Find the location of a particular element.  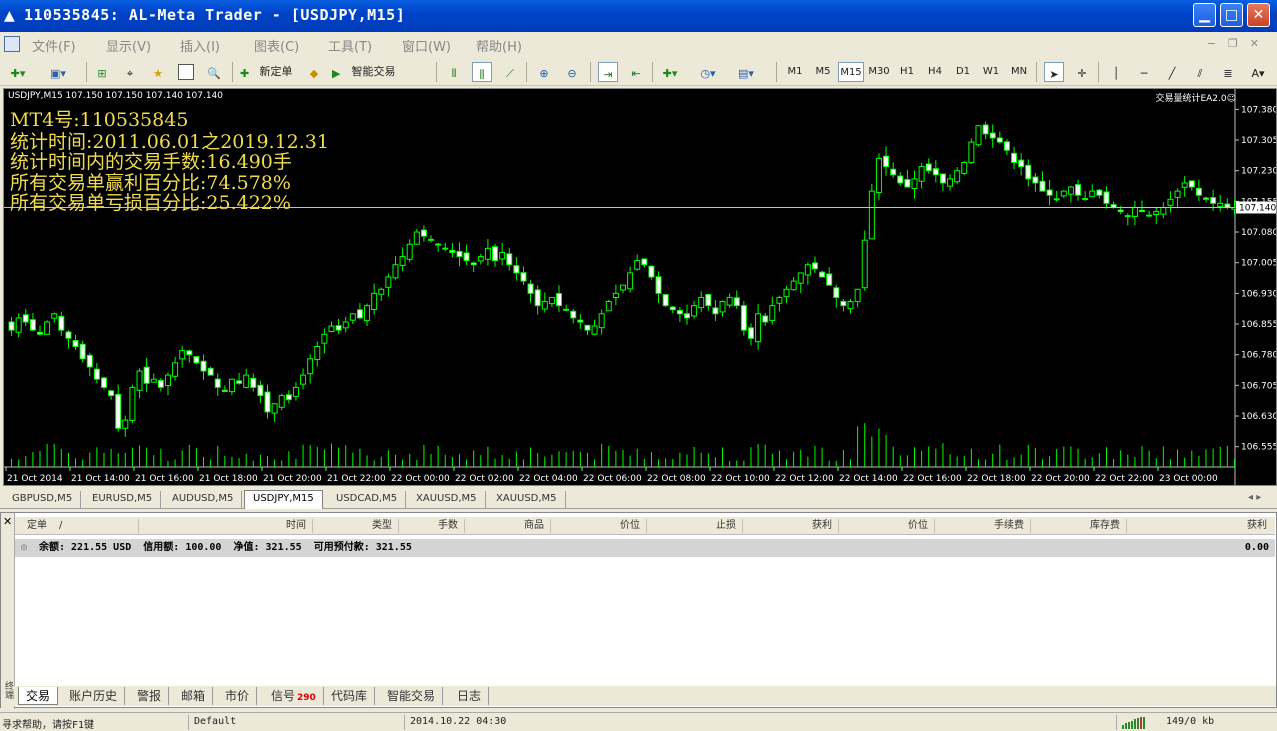

metaeditor-button: ◆ is located at coordinates (314, 72).